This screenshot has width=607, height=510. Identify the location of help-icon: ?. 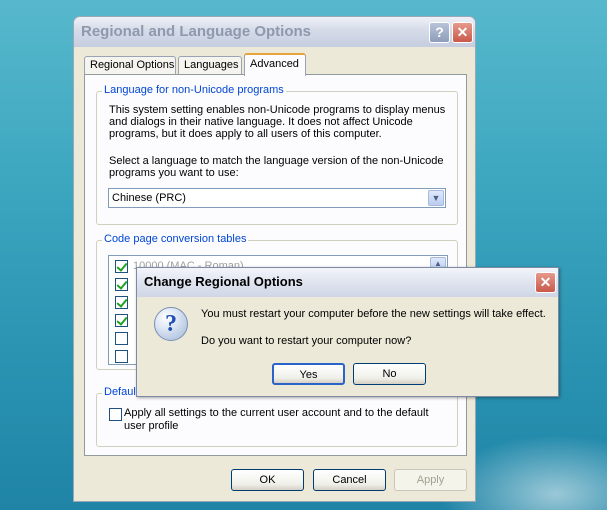
(439, 32).